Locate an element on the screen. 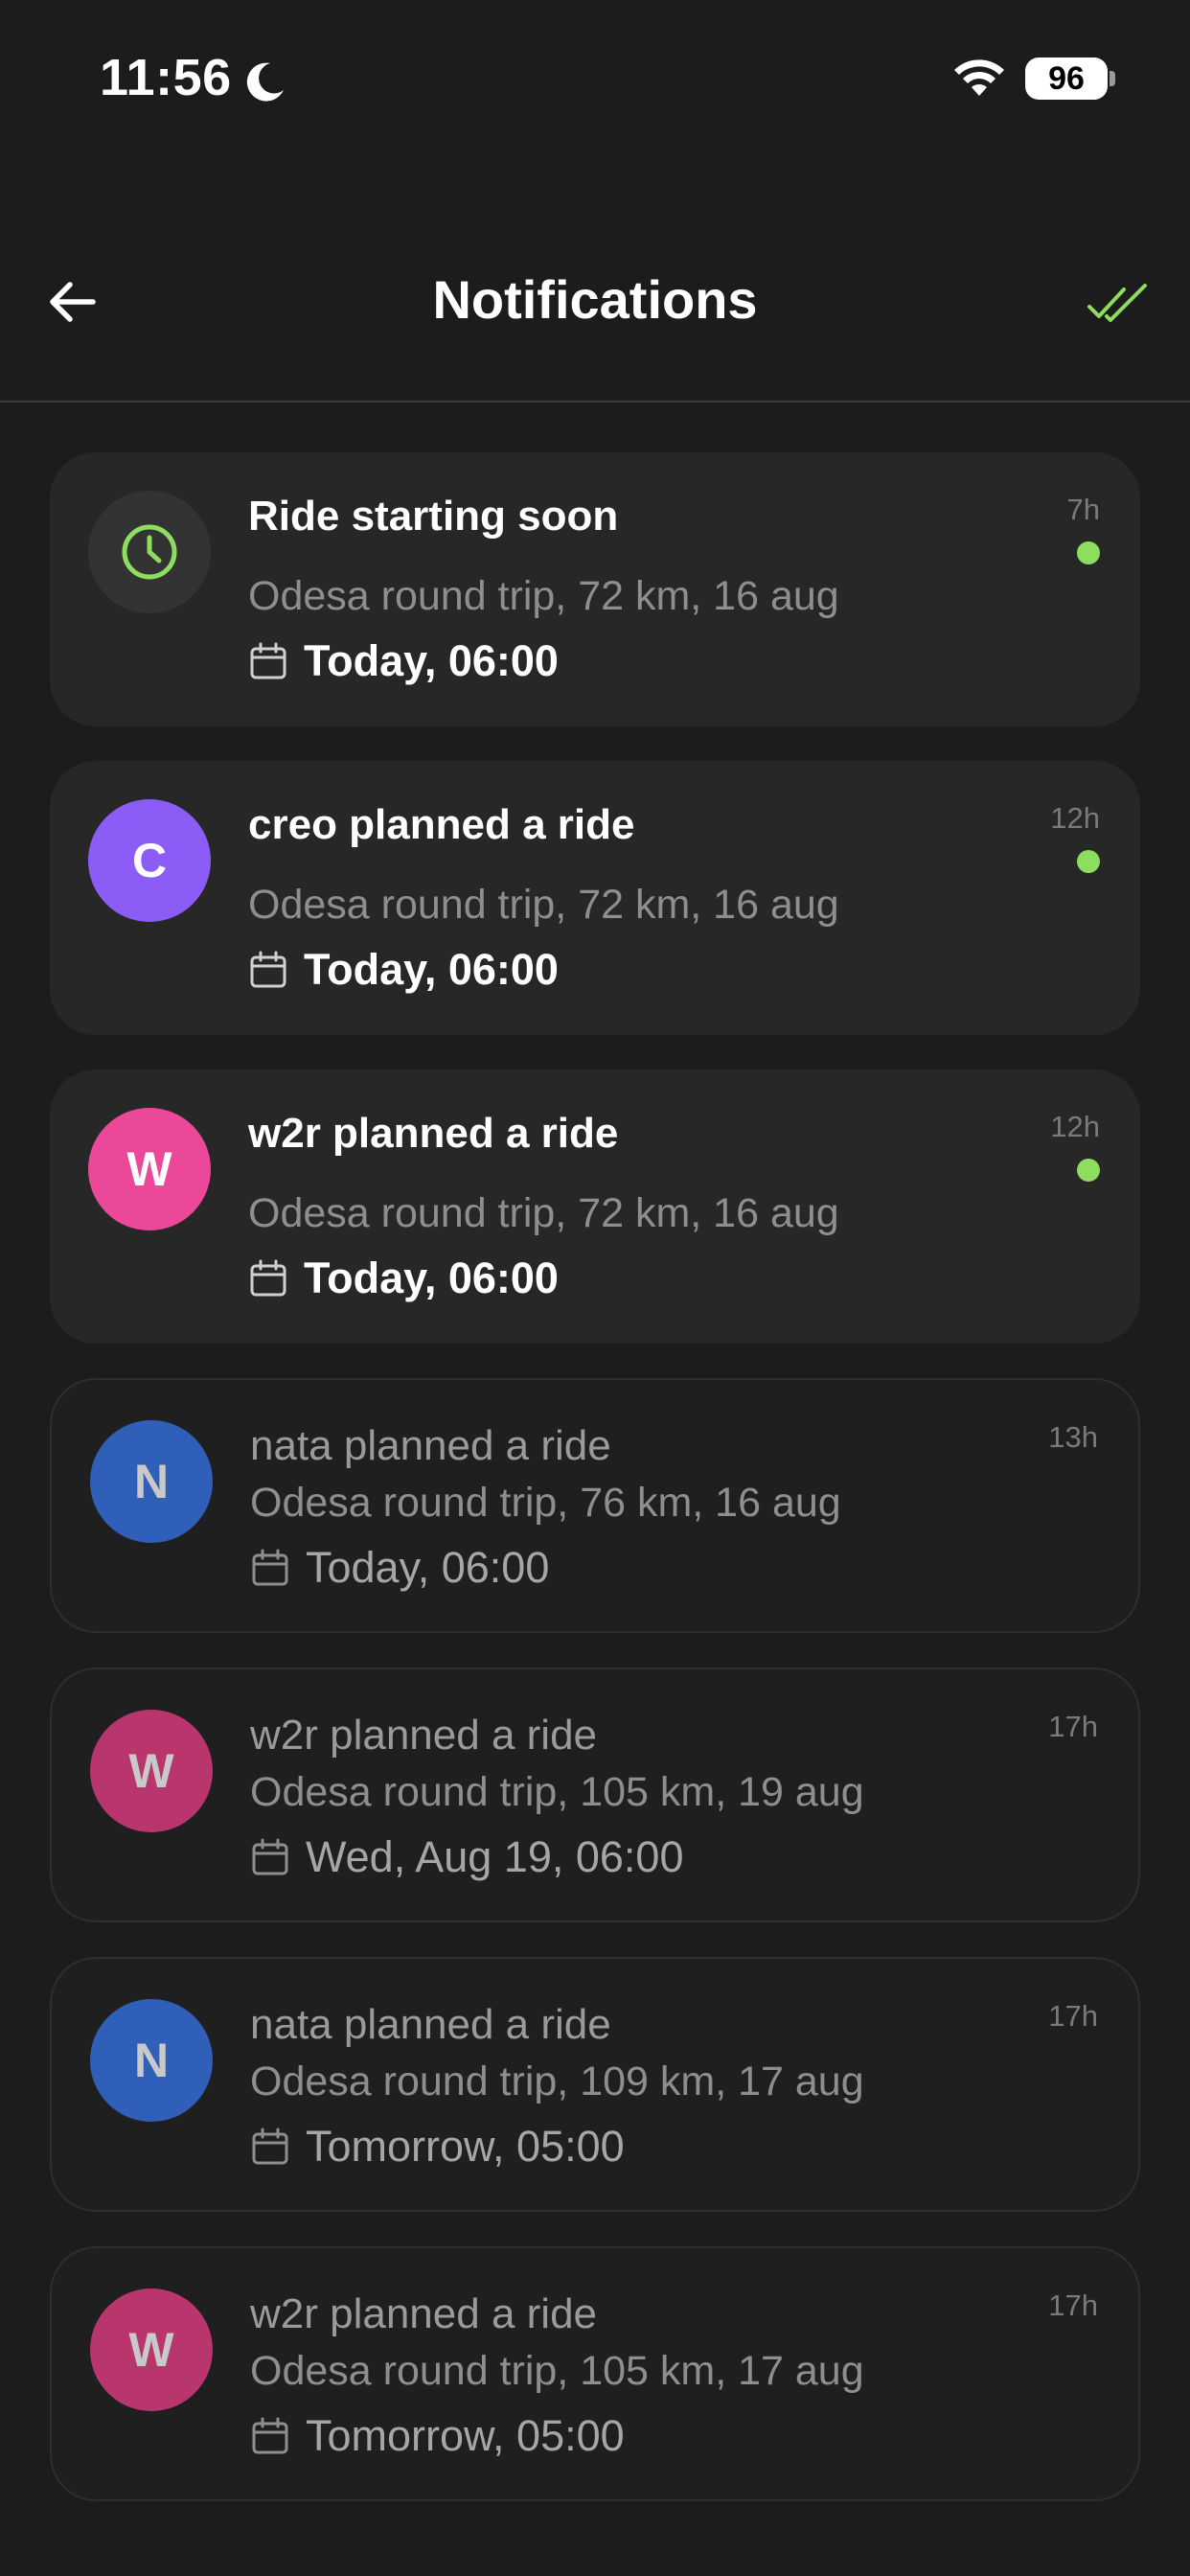 The height and width of the screenshot is (2576, 1190). header-divider is located at coordinates (595, 401).